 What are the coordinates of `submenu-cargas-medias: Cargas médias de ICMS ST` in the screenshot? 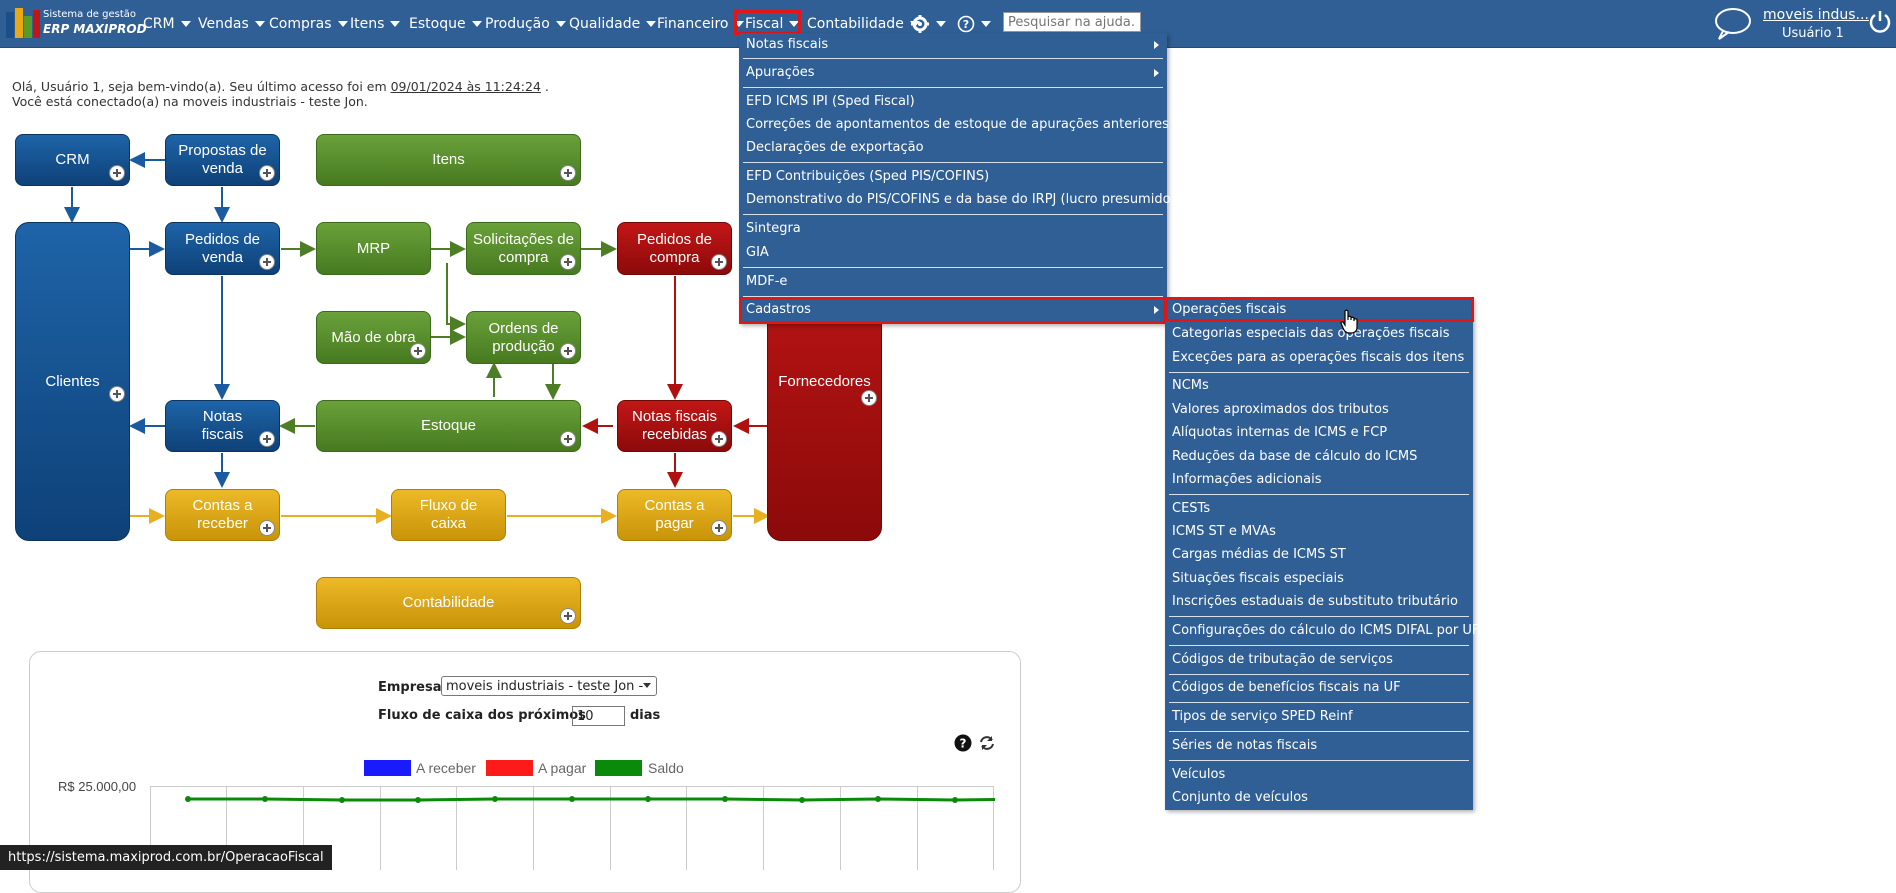 It's located at (1319, 554).